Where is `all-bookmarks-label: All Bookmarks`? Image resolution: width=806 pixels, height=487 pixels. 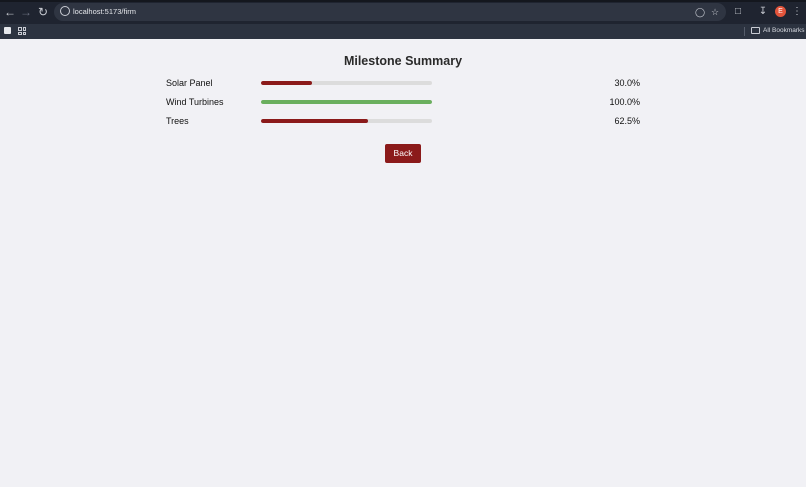 all-bookmarks-label: All Bookmarks is located at coordinates (784, 31).